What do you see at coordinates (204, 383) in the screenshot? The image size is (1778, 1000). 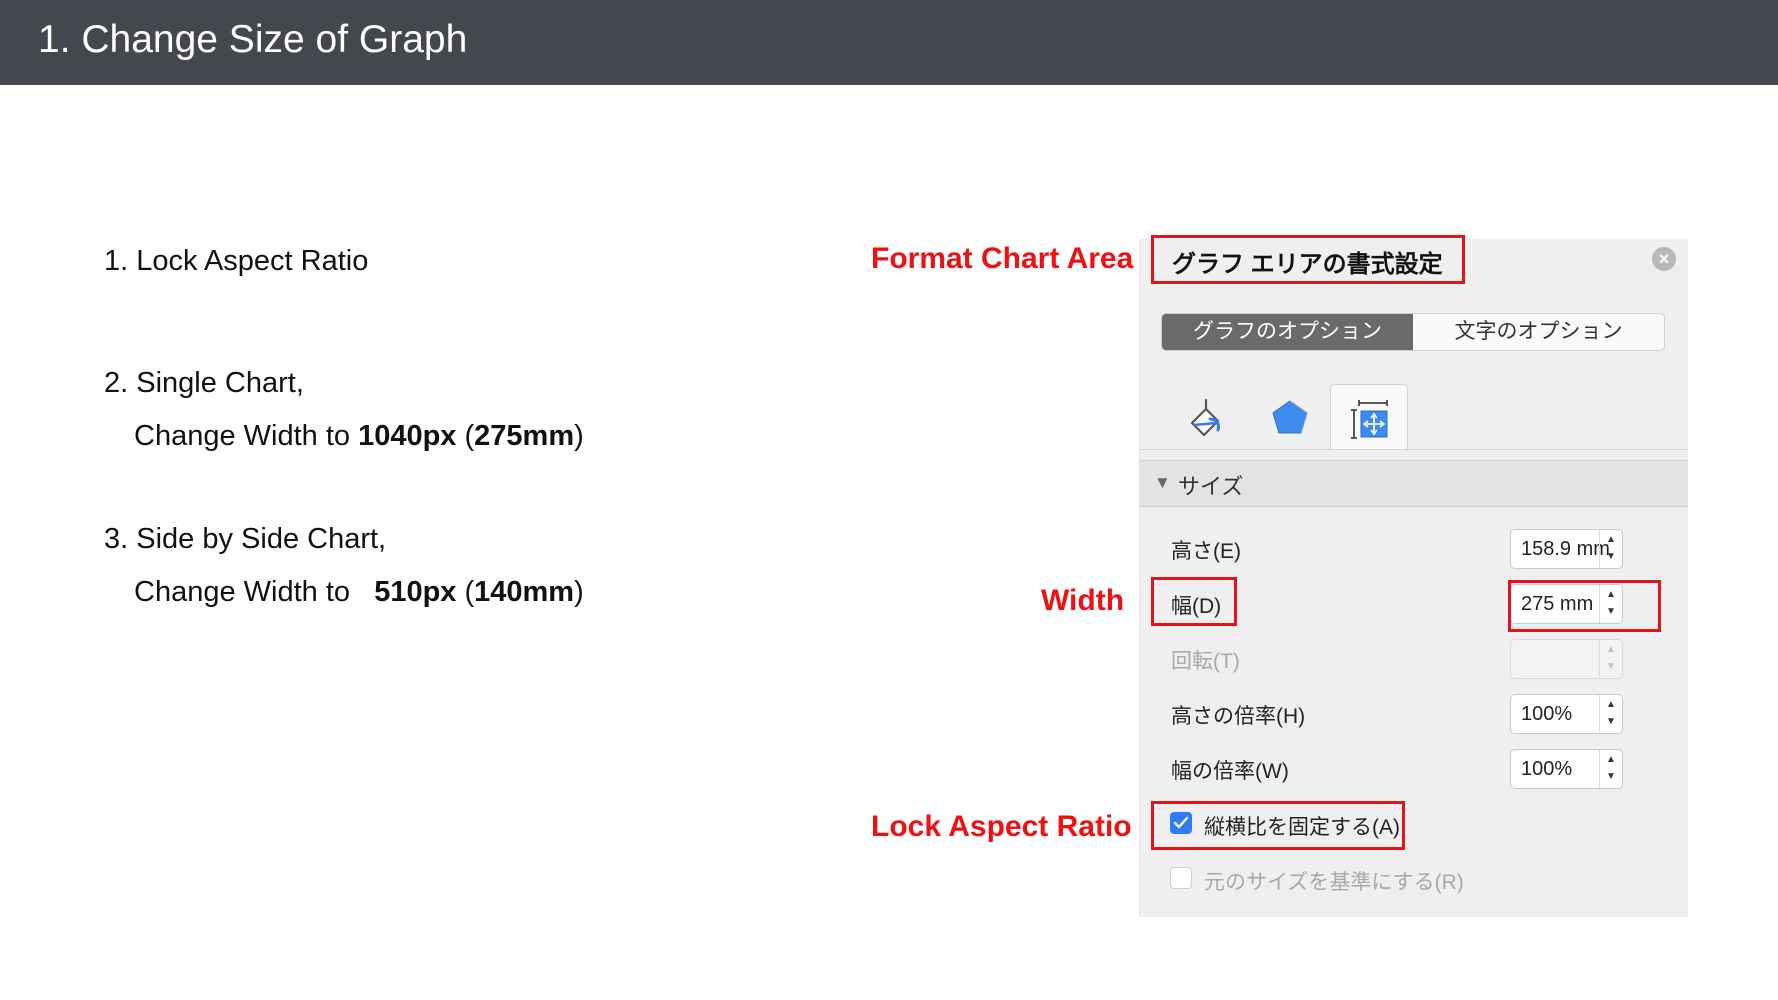 I see `step-2-line1: 2. Single Chart,` at bounding box center [204, 383].